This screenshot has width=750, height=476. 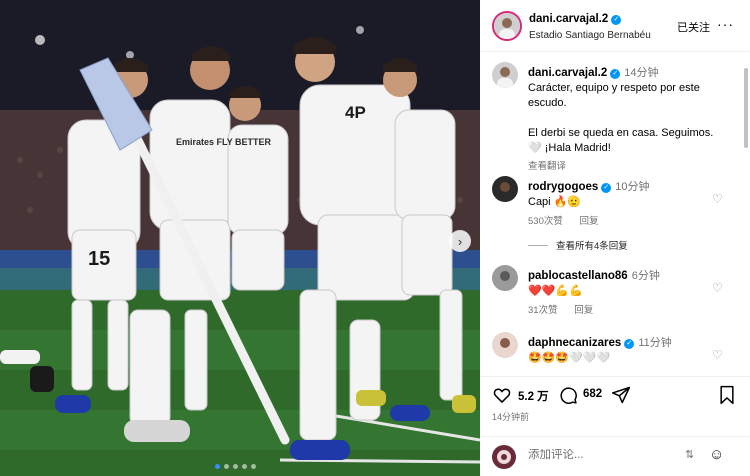 What do you see at coordinates (555, 202) in the screenshot?
I see `comment-text: Capi 🔥🫡` at bounding box center [555, 202].